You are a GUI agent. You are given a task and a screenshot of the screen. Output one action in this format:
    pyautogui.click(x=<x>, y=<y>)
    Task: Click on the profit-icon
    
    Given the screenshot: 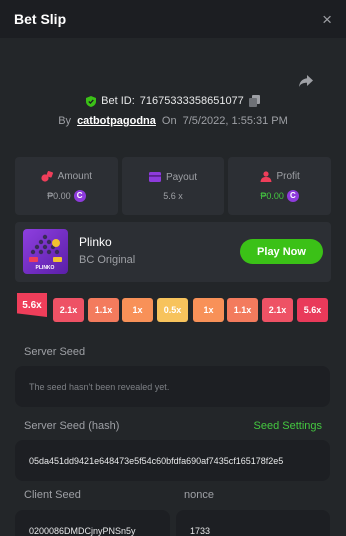 What is the action you would take?
    pyautogui.click(x=265, y=176)
    